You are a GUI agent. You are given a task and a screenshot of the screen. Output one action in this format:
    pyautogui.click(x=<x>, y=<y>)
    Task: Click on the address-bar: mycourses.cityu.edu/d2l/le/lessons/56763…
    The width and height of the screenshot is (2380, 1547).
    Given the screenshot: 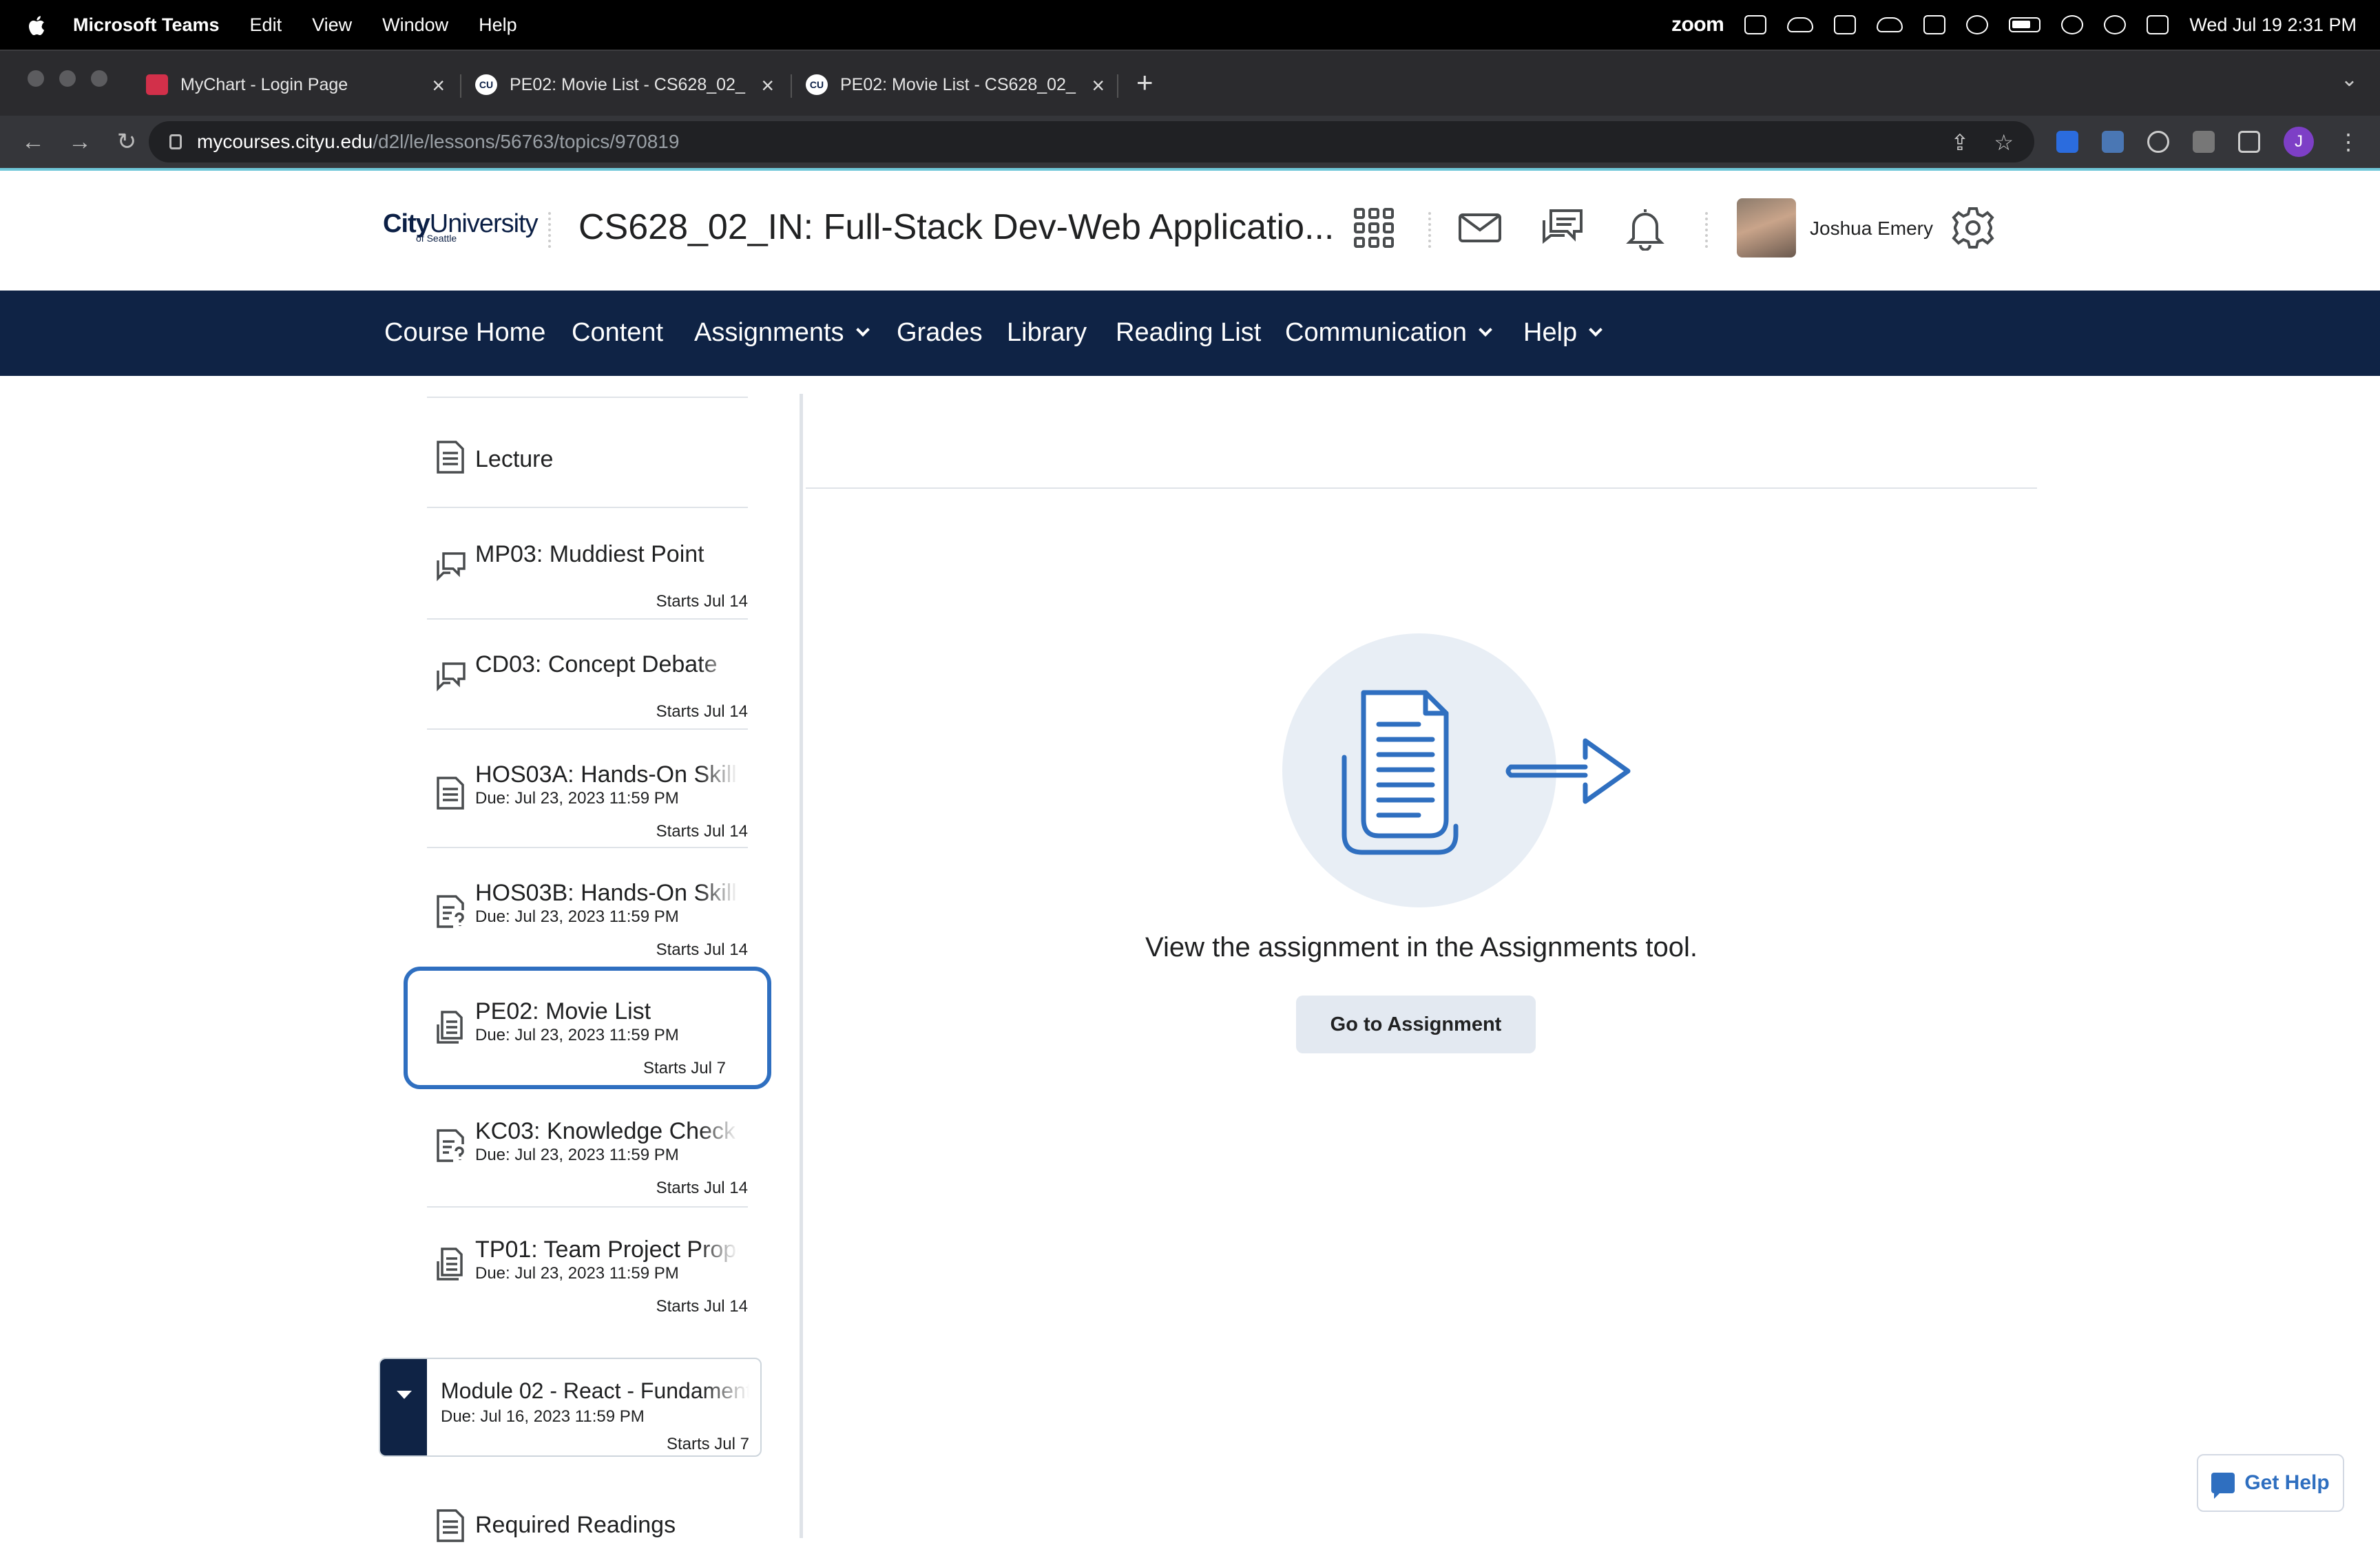 What is the action you would take?
    pyautogui.click(x=1091, y=141)
    